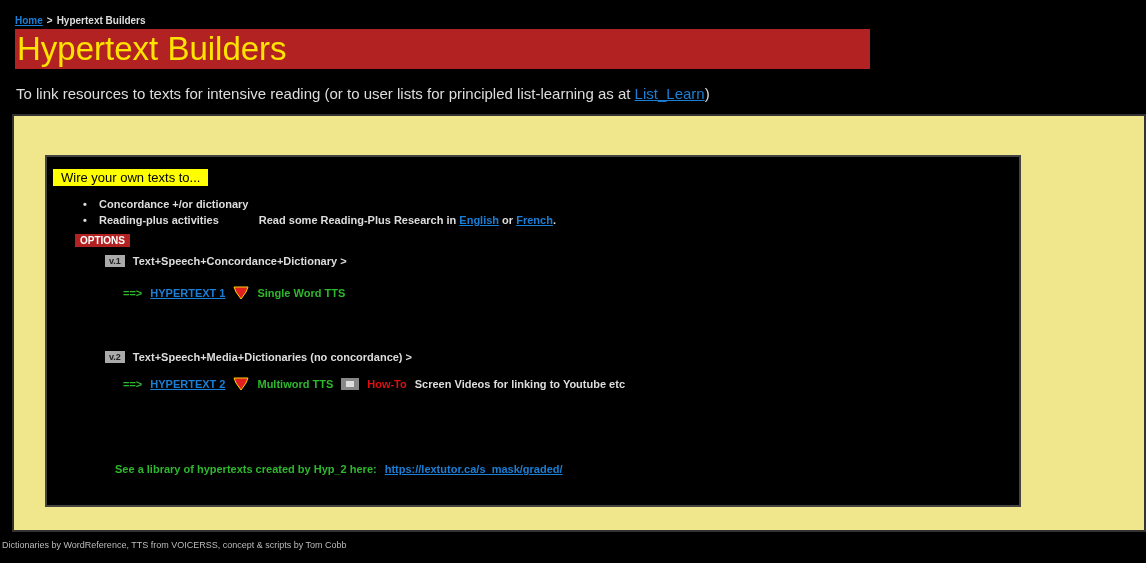 This screenshot has width=1146, height=563. Describe the element at coordinates (159, 220) in the screenshot. I see `bullet-text: Reading-plus activities` at that location.